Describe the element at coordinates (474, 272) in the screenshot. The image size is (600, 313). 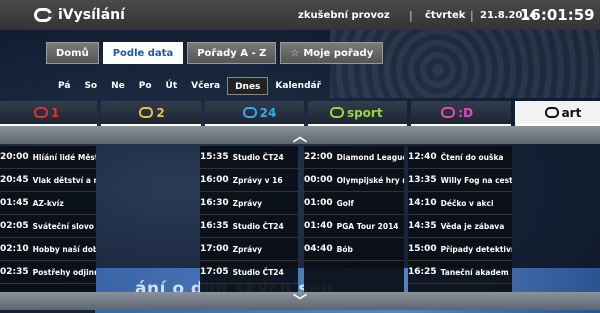
I see `program-title: Taneční akadem` at that location.